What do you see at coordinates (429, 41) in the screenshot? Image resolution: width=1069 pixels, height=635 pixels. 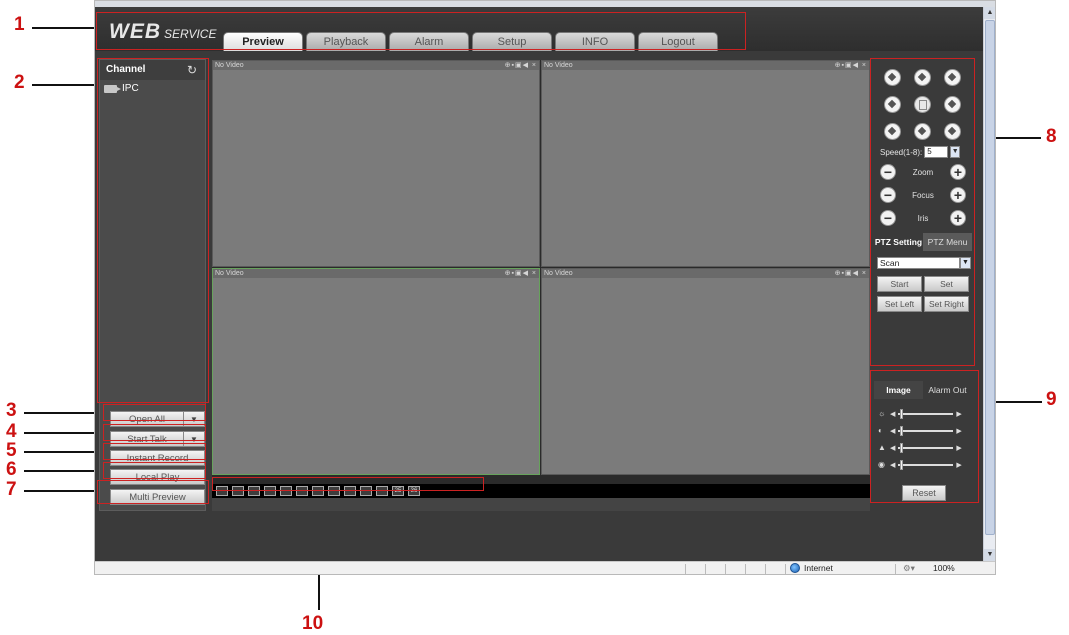 I see `tab-alarm: Alarm` at bounding box center [429, 41].